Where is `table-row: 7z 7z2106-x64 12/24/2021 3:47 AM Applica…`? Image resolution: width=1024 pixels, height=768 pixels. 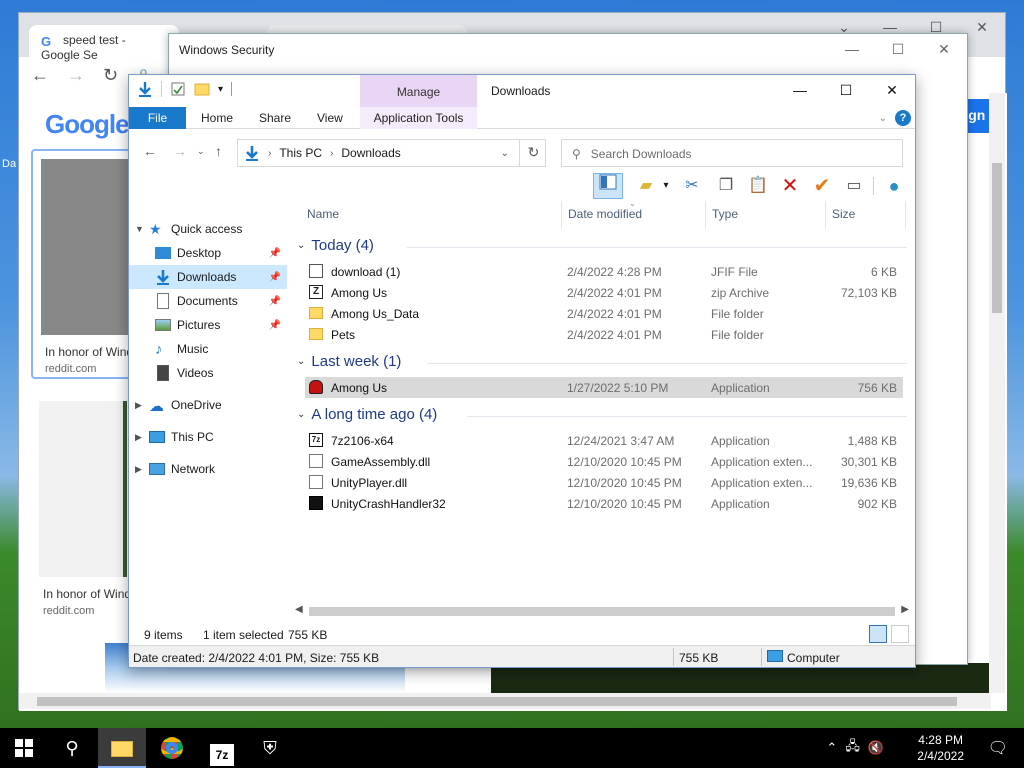 table-row: 7z 7z2106-x64 12/24/2021 3:47 AM Applica… is located at coordinates (604, 440).